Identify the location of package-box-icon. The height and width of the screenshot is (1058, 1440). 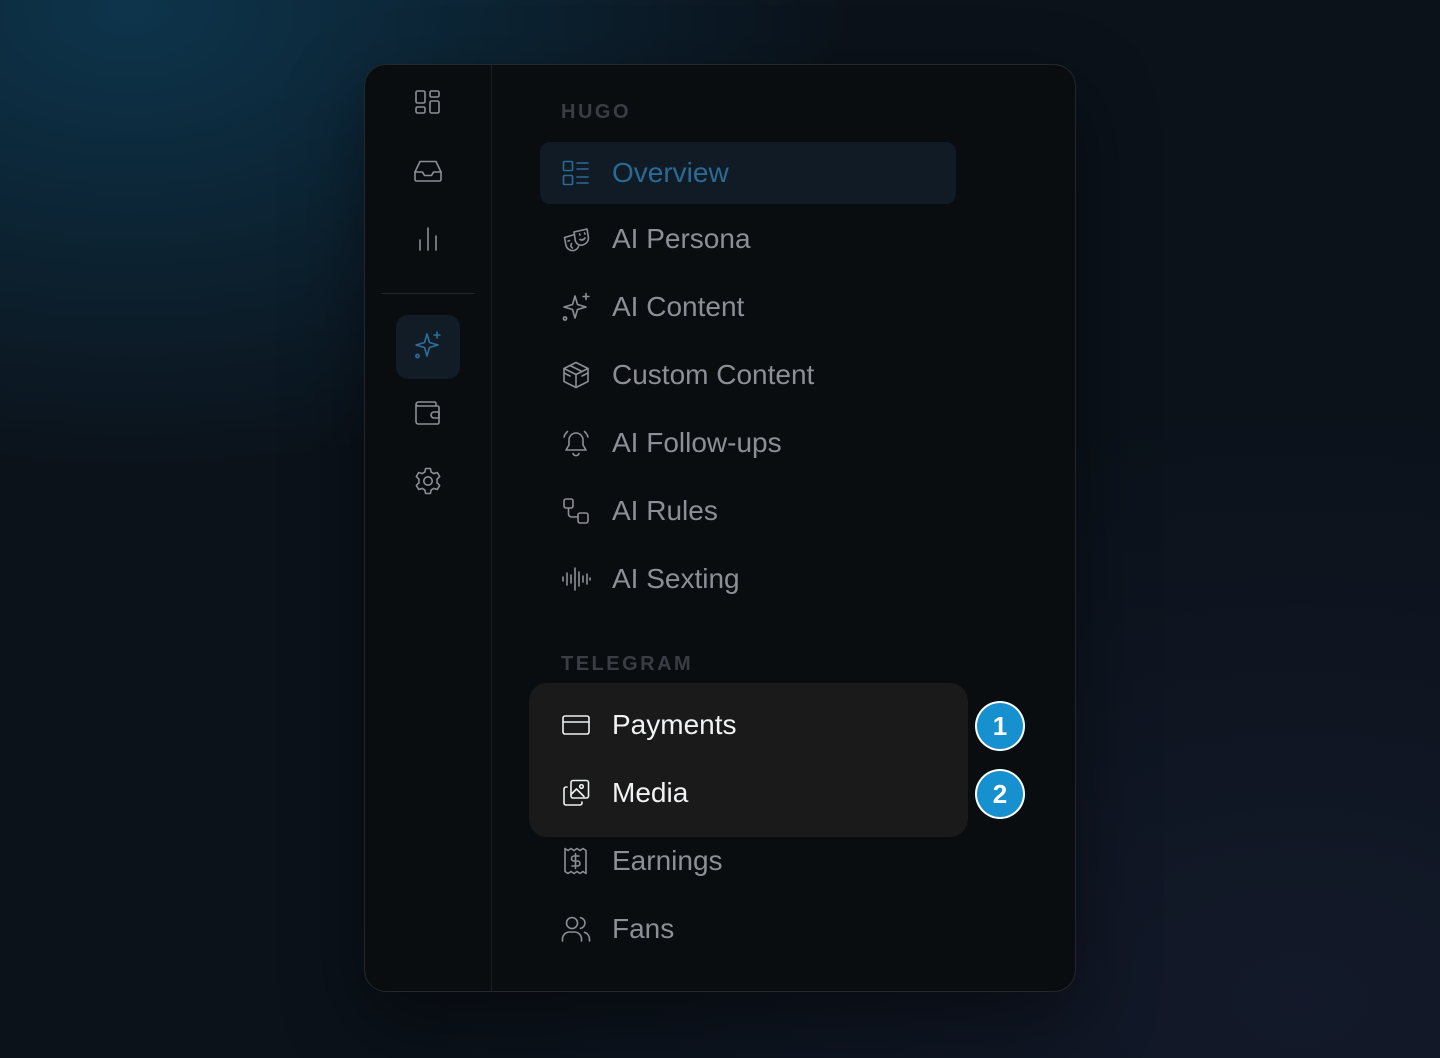
(576, 375).